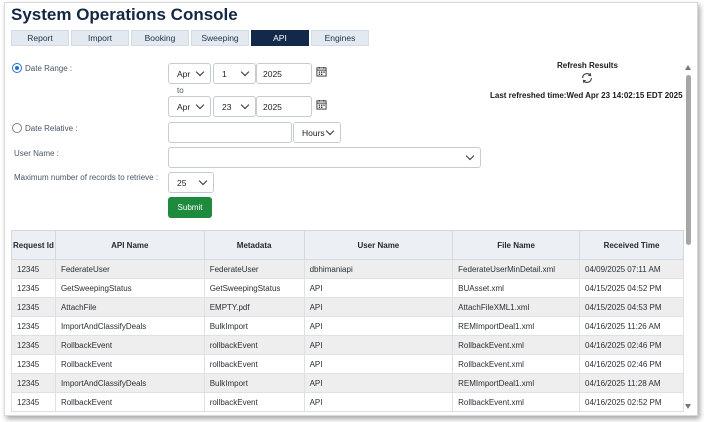 This screenshot has width=704, height=422. What do you see at coordinates (180, 90) in the screenshot?
I see `to-label: to` at bounding box center [180, 90].